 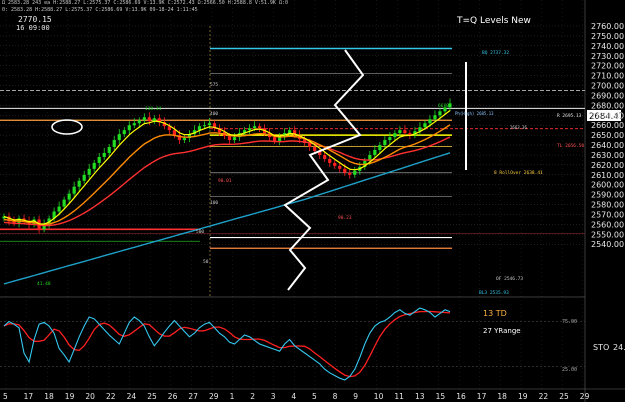 I want to click on label-small-right: 66.00, so click(x=445, y=106).